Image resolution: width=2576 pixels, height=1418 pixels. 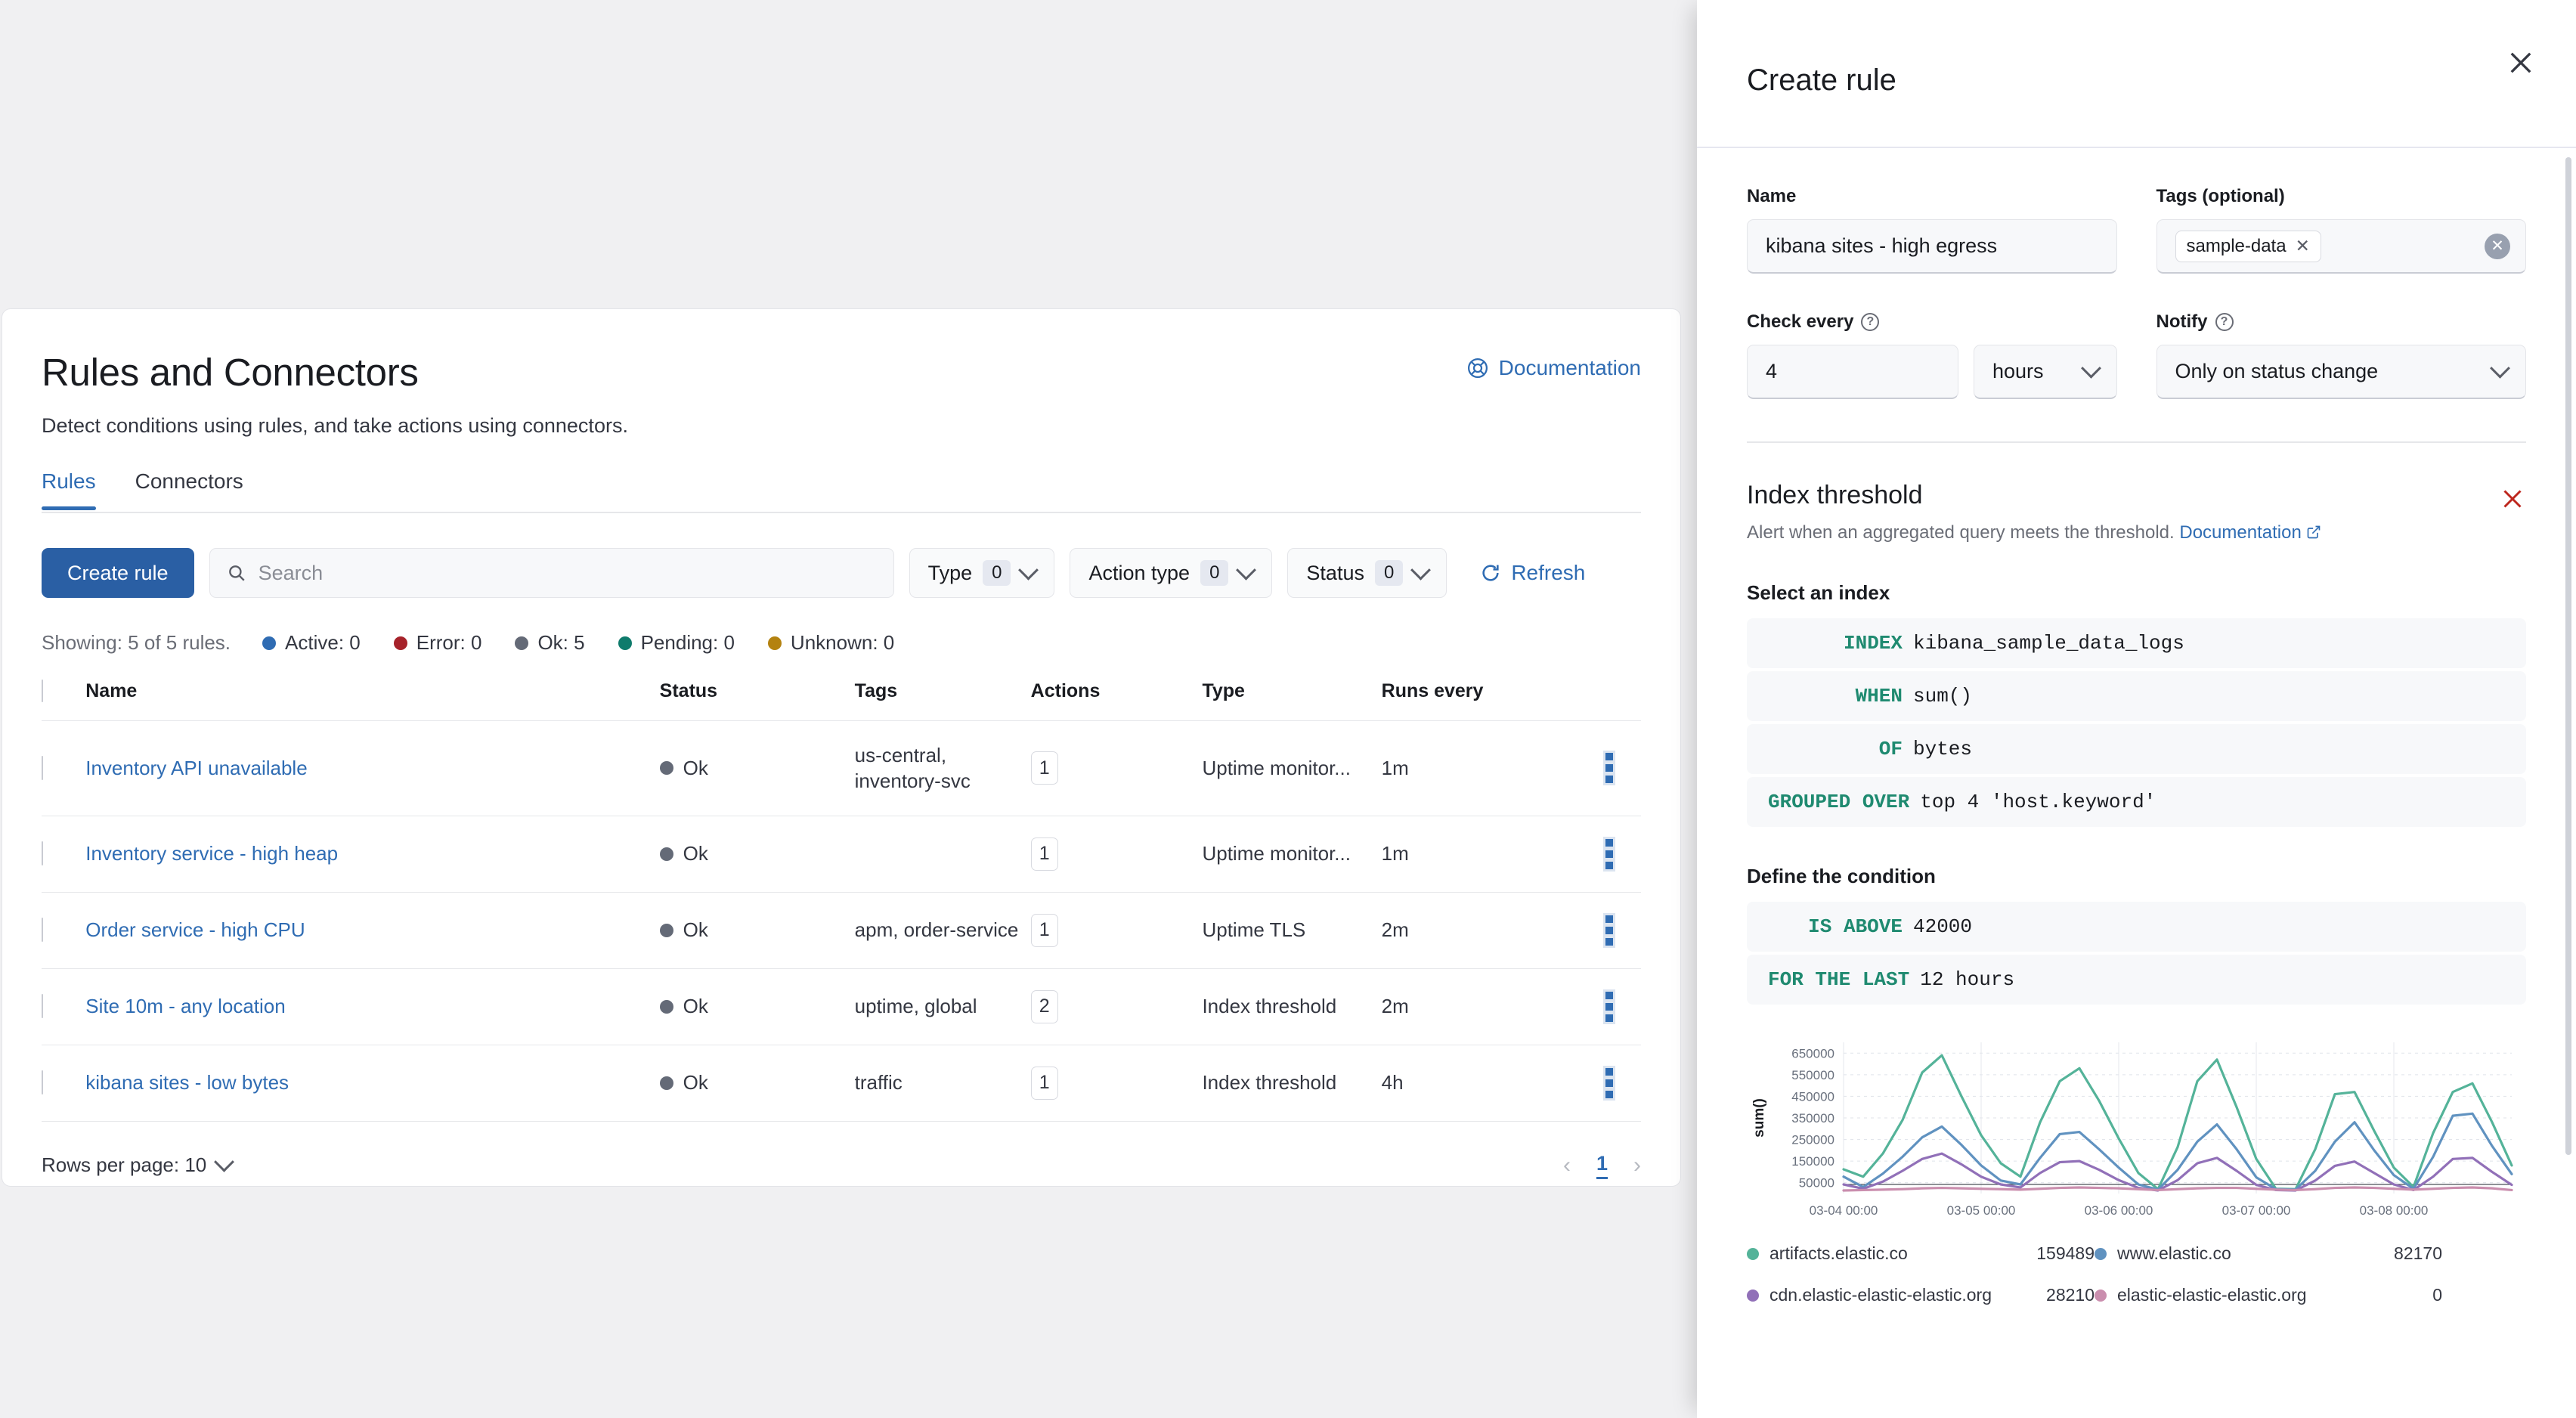 What do you see at coordinates (1602, 1165) in the screenshot?
I see `page-1-button: 1` at bounding box center [1602, 1165].